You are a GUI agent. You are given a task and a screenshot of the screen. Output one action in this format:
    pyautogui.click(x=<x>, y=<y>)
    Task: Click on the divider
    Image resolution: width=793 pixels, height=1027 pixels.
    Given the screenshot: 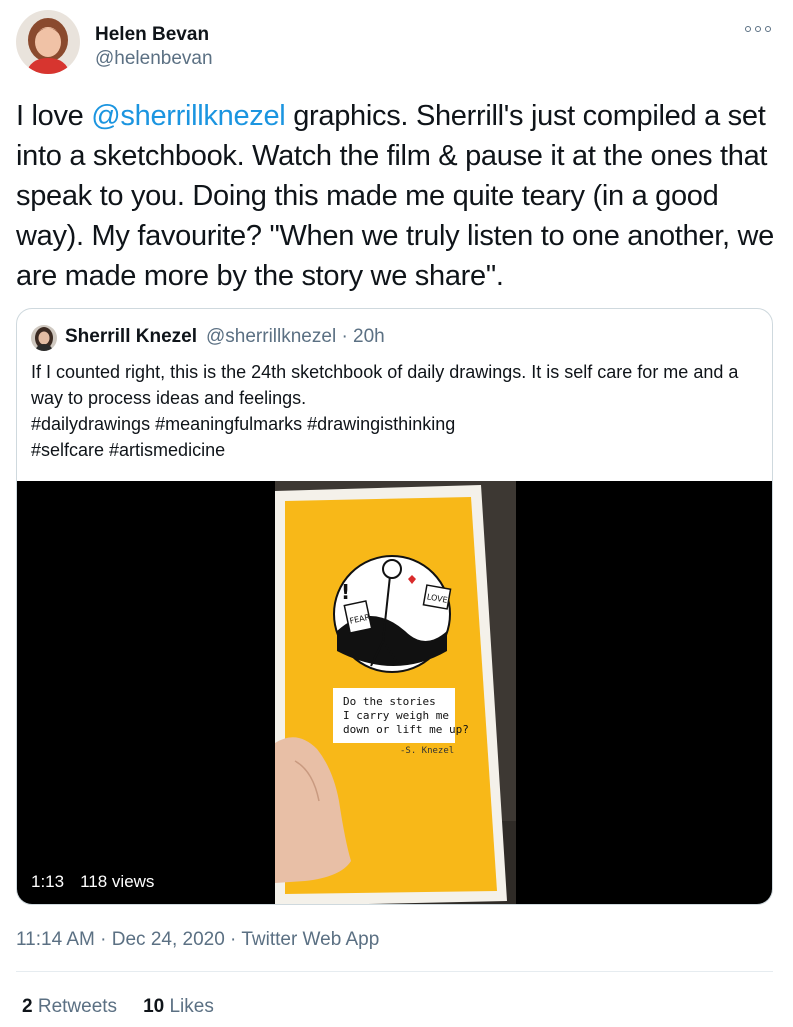 What is the action you would take?
    pyautogui.click(x=394, y=971)
    